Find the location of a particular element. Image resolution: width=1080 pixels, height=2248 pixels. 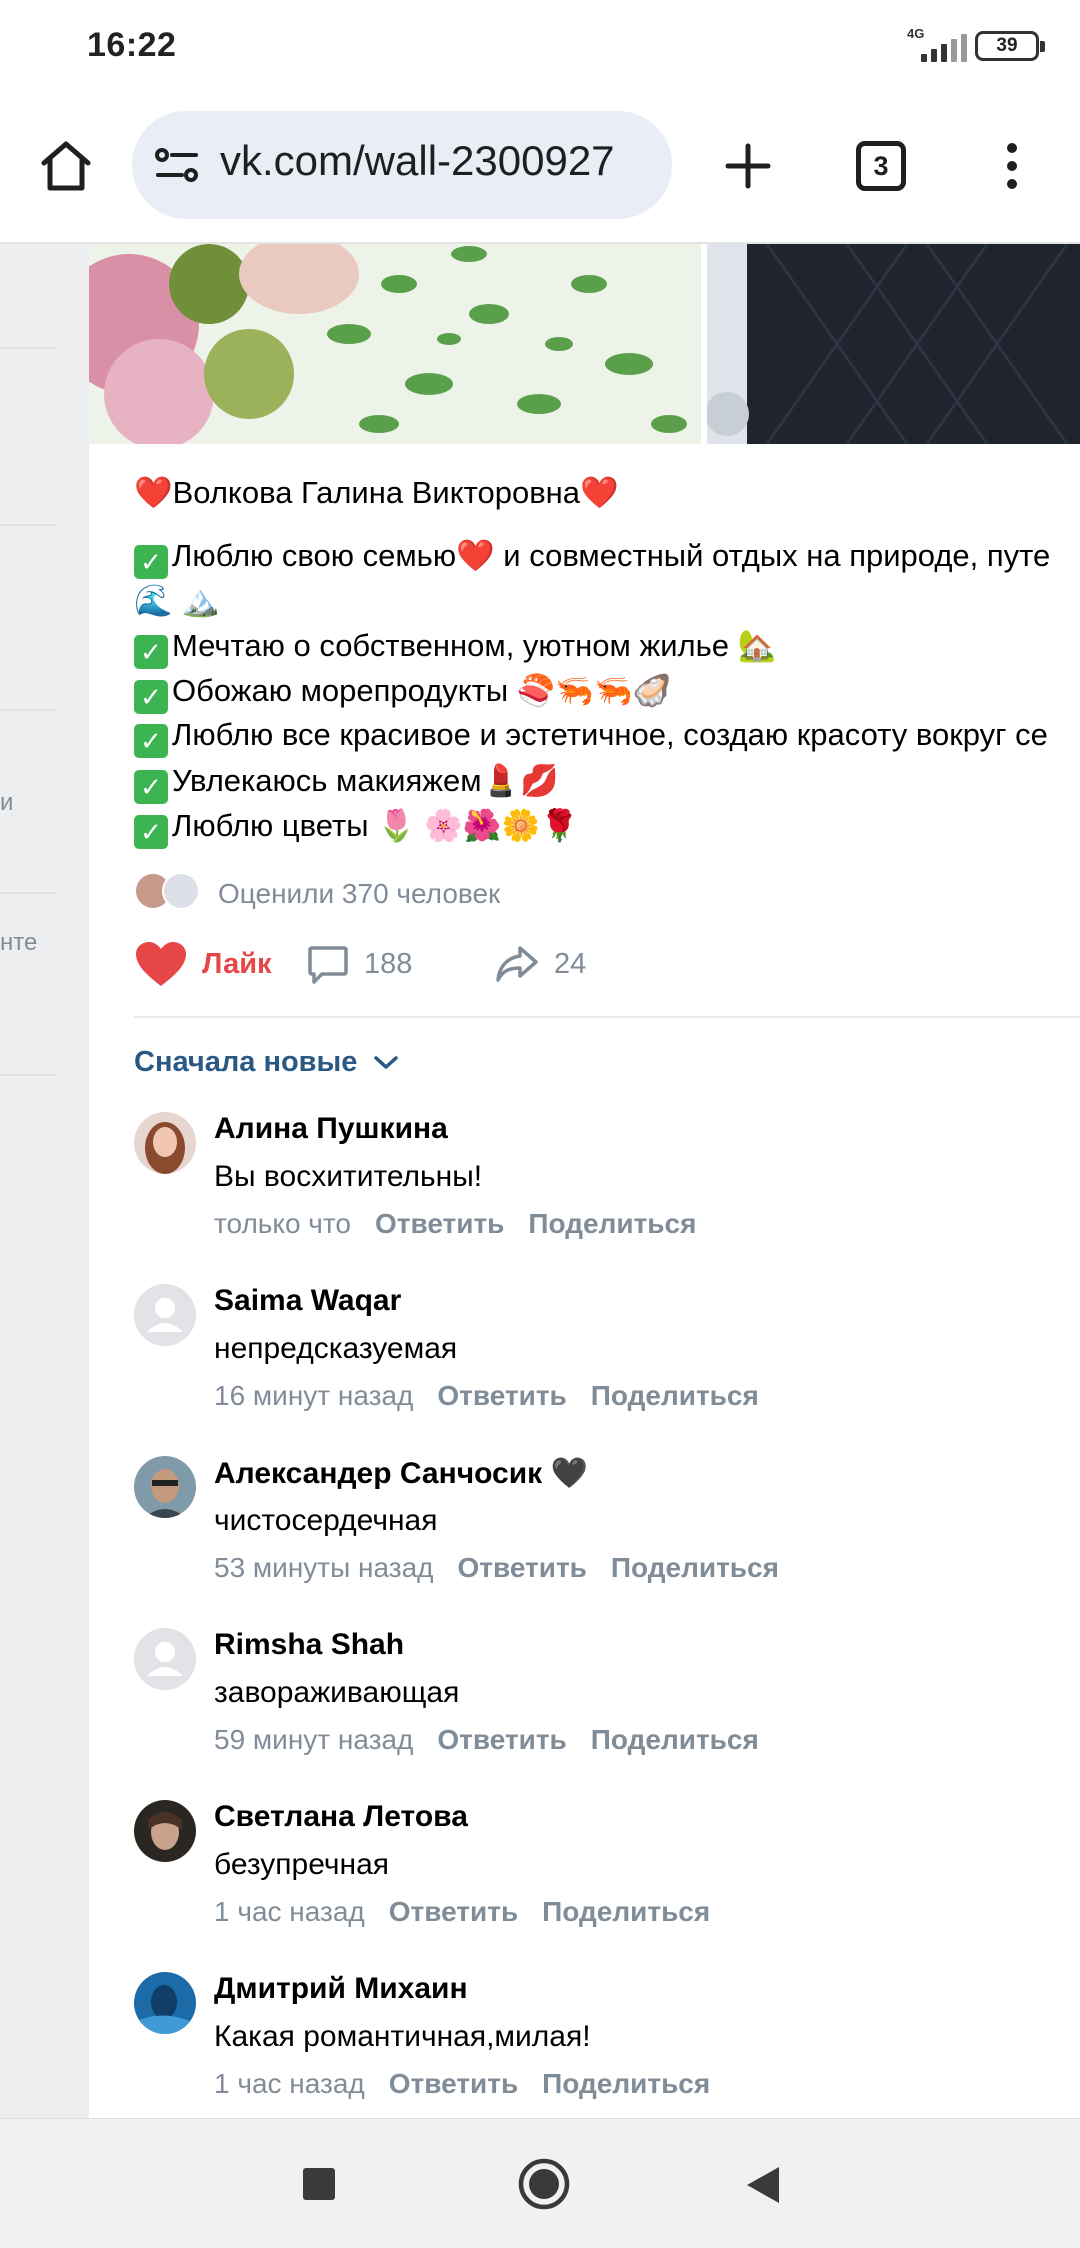

photo-dark-jacket is located at coordinates (893, 344).